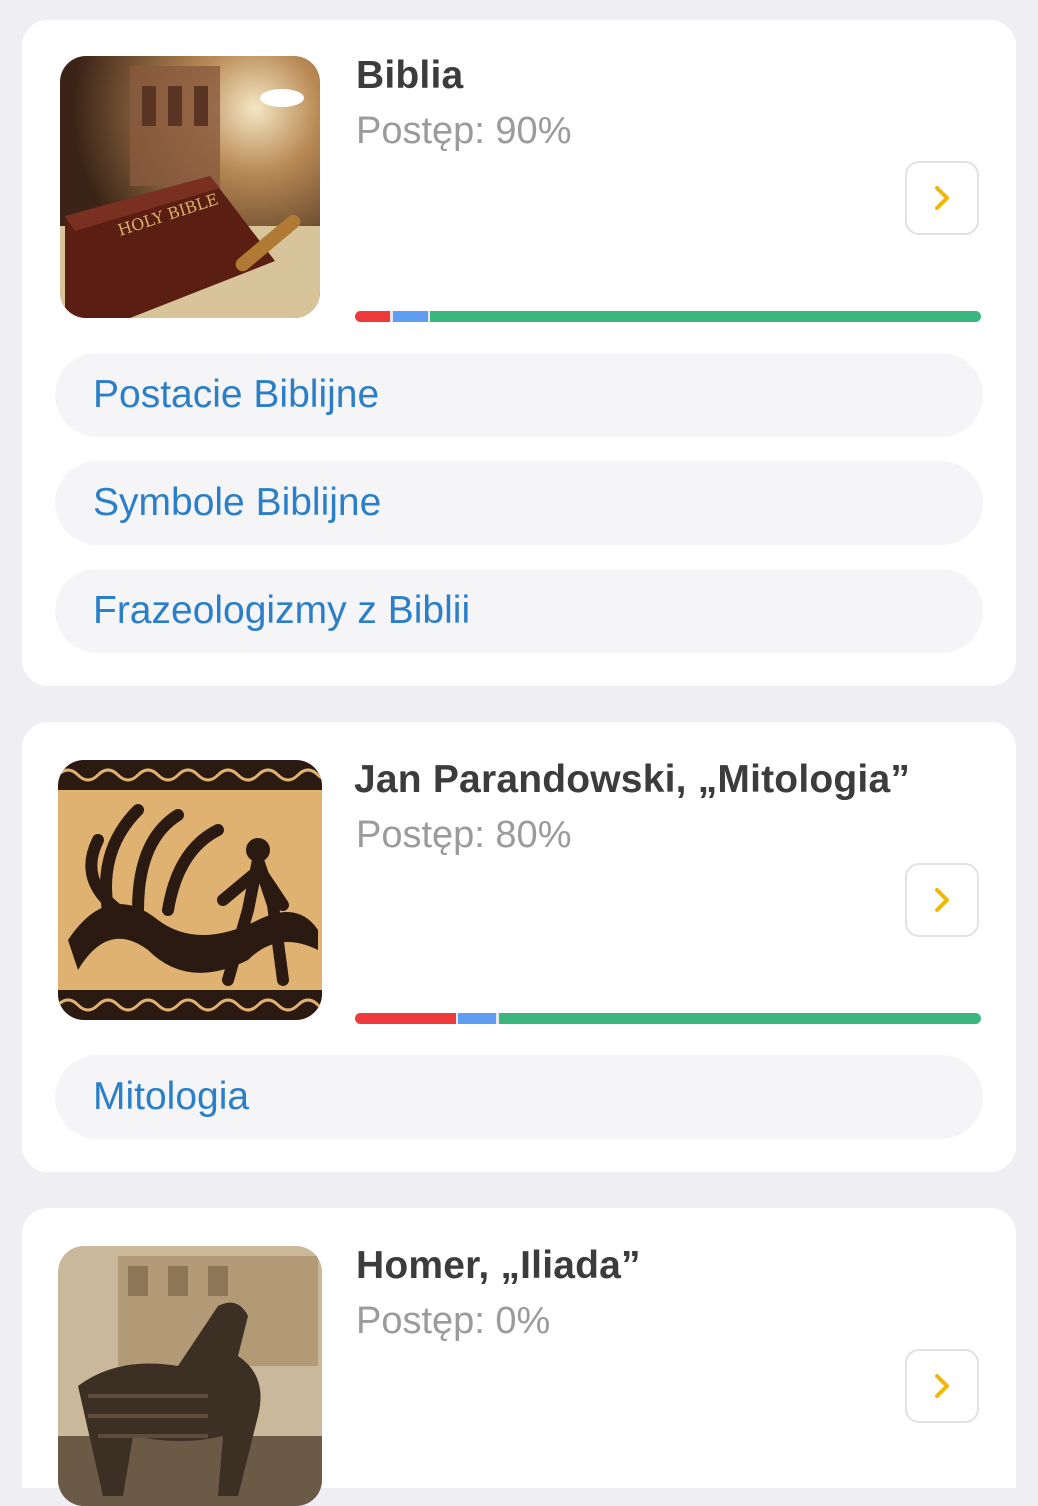  Describe the element at coordinates (519, 503) in the screenshot. I see `topic-link: Symbole Biblijne` at that location.